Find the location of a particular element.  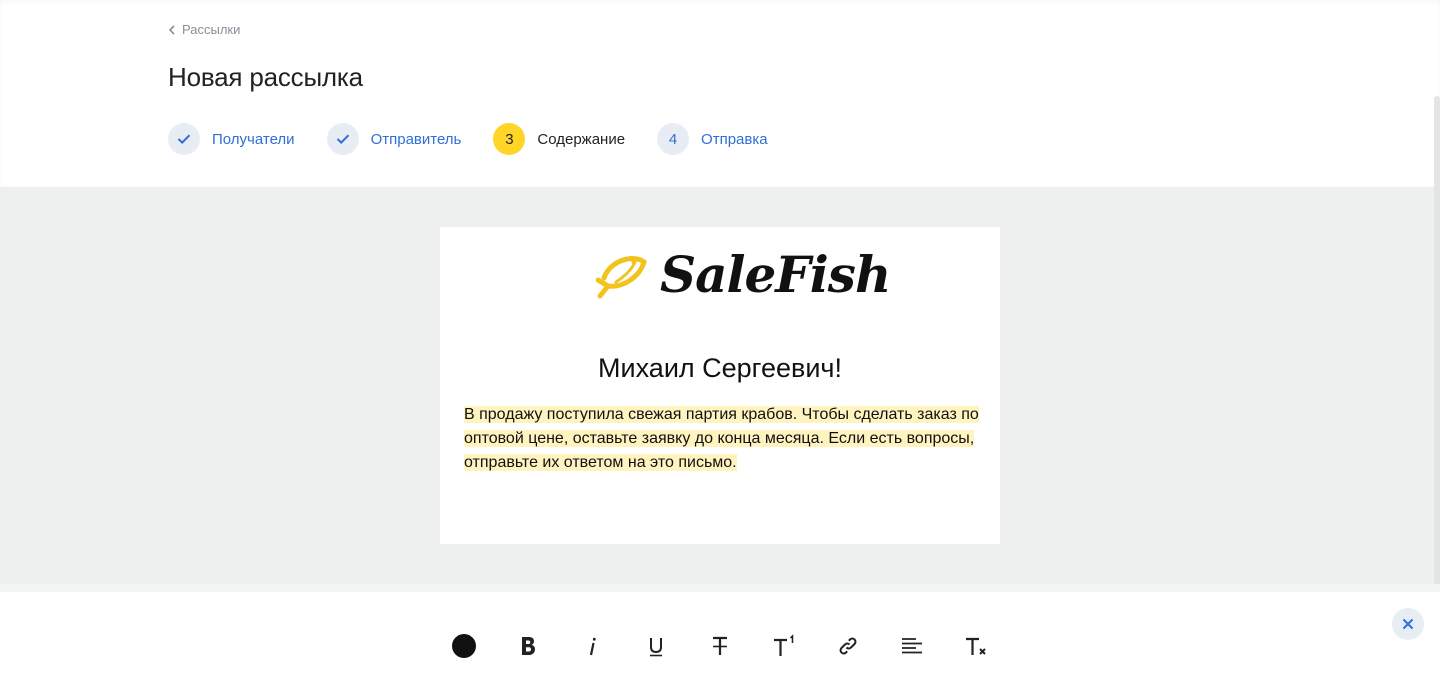

bold-icon is located at coordinates (528, 646).